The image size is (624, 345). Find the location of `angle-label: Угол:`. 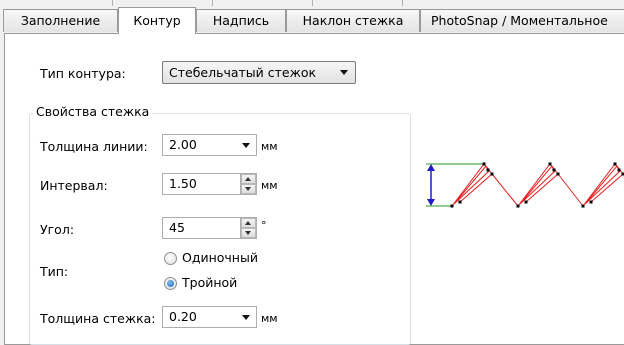

angle-label: Угол: is located at coordinates (57, 229).